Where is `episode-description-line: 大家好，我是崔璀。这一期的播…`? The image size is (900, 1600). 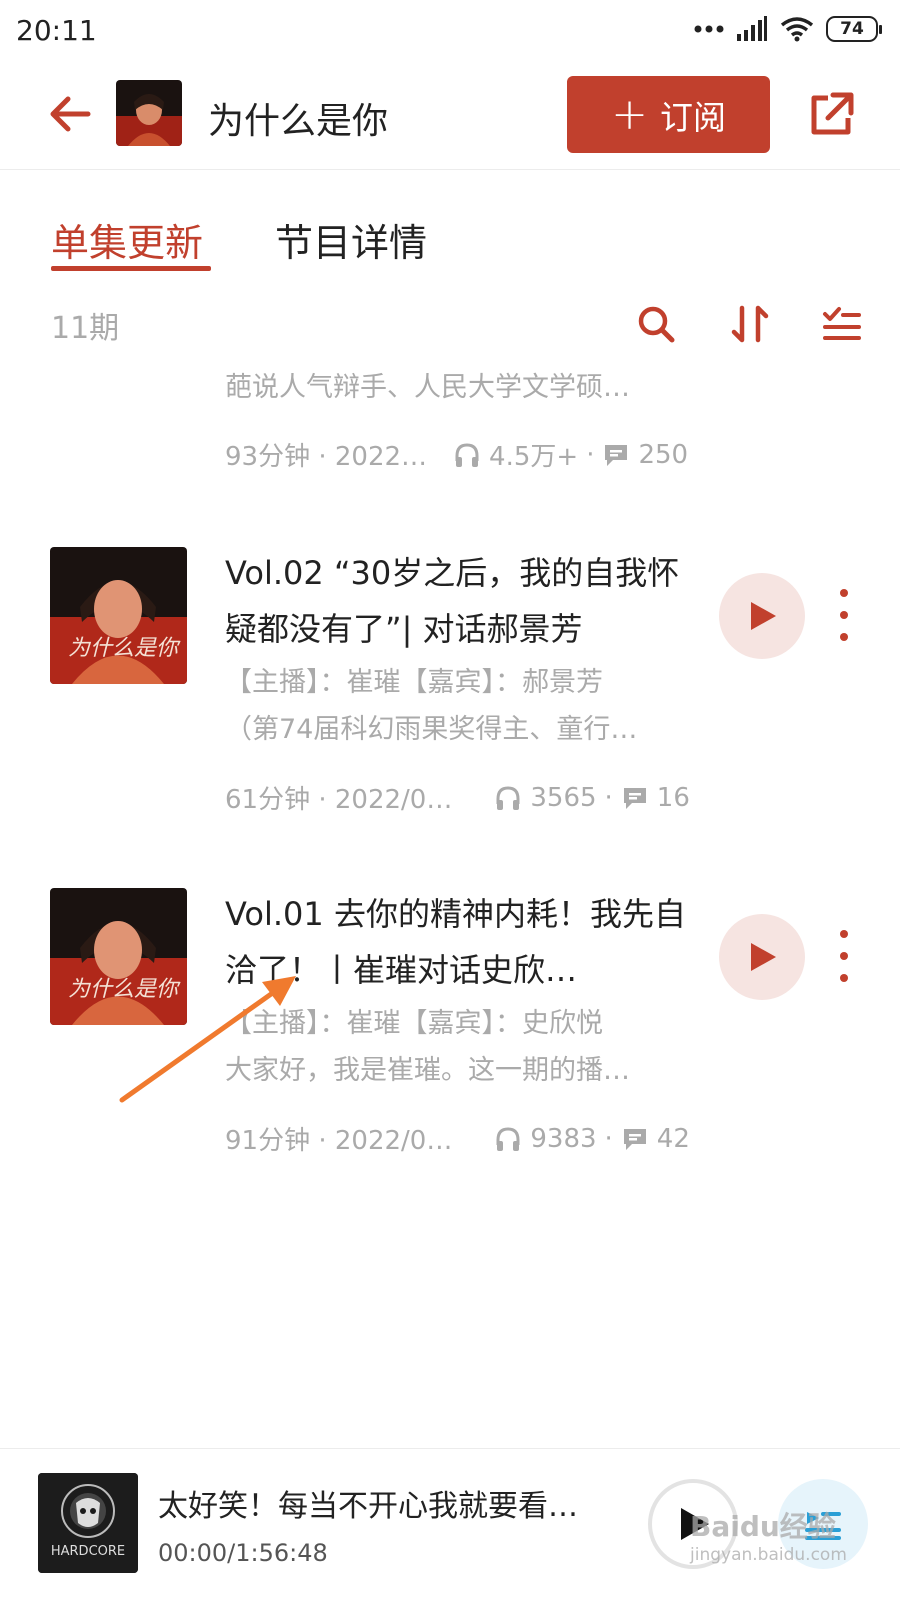 episode-description-line: 大家好，我是崔璀。这一期的播… is located at coordinates (427, 1070).